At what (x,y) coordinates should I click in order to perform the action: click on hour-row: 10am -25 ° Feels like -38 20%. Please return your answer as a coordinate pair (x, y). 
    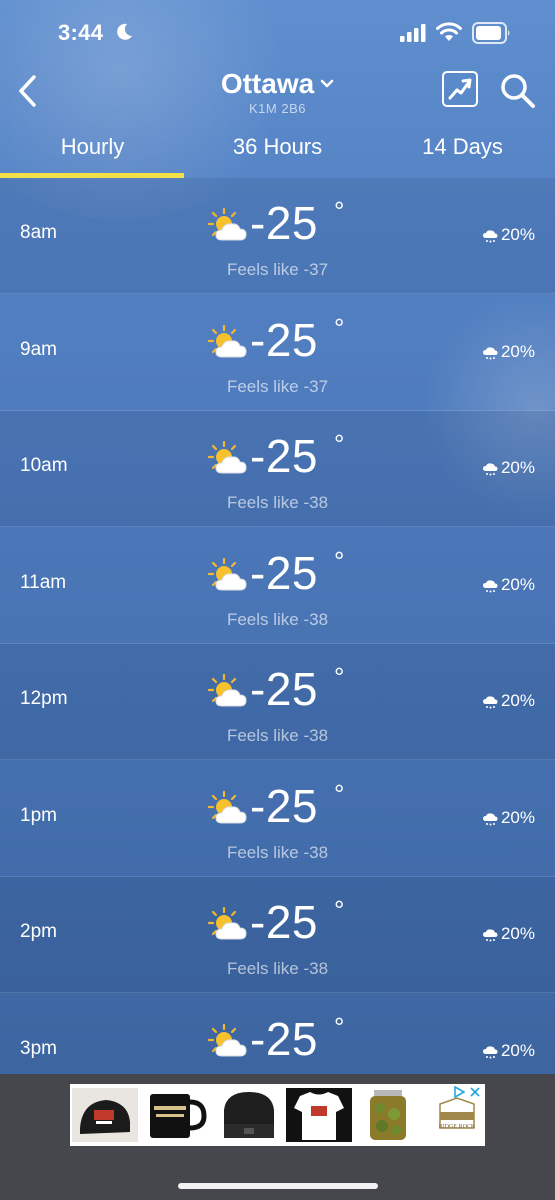
    Looking at the image, I should click on (277, 469).